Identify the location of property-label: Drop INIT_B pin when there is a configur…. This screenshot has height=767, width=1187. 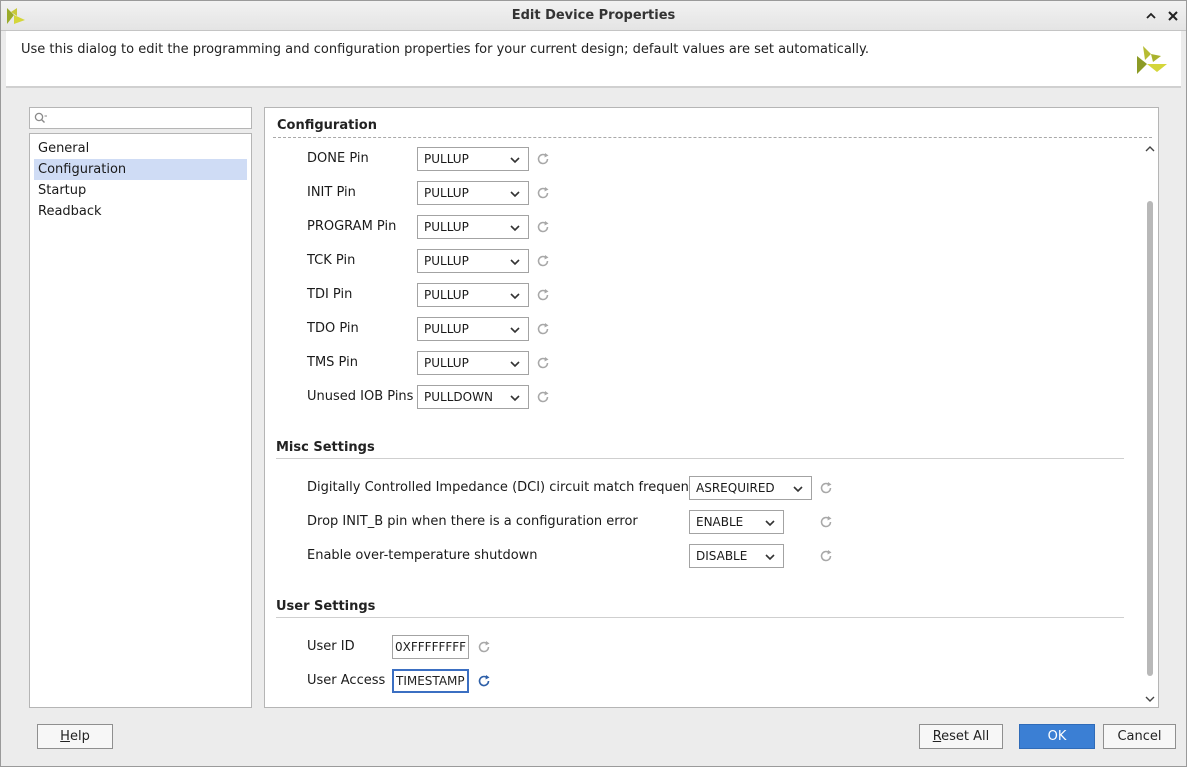
(472, 521).